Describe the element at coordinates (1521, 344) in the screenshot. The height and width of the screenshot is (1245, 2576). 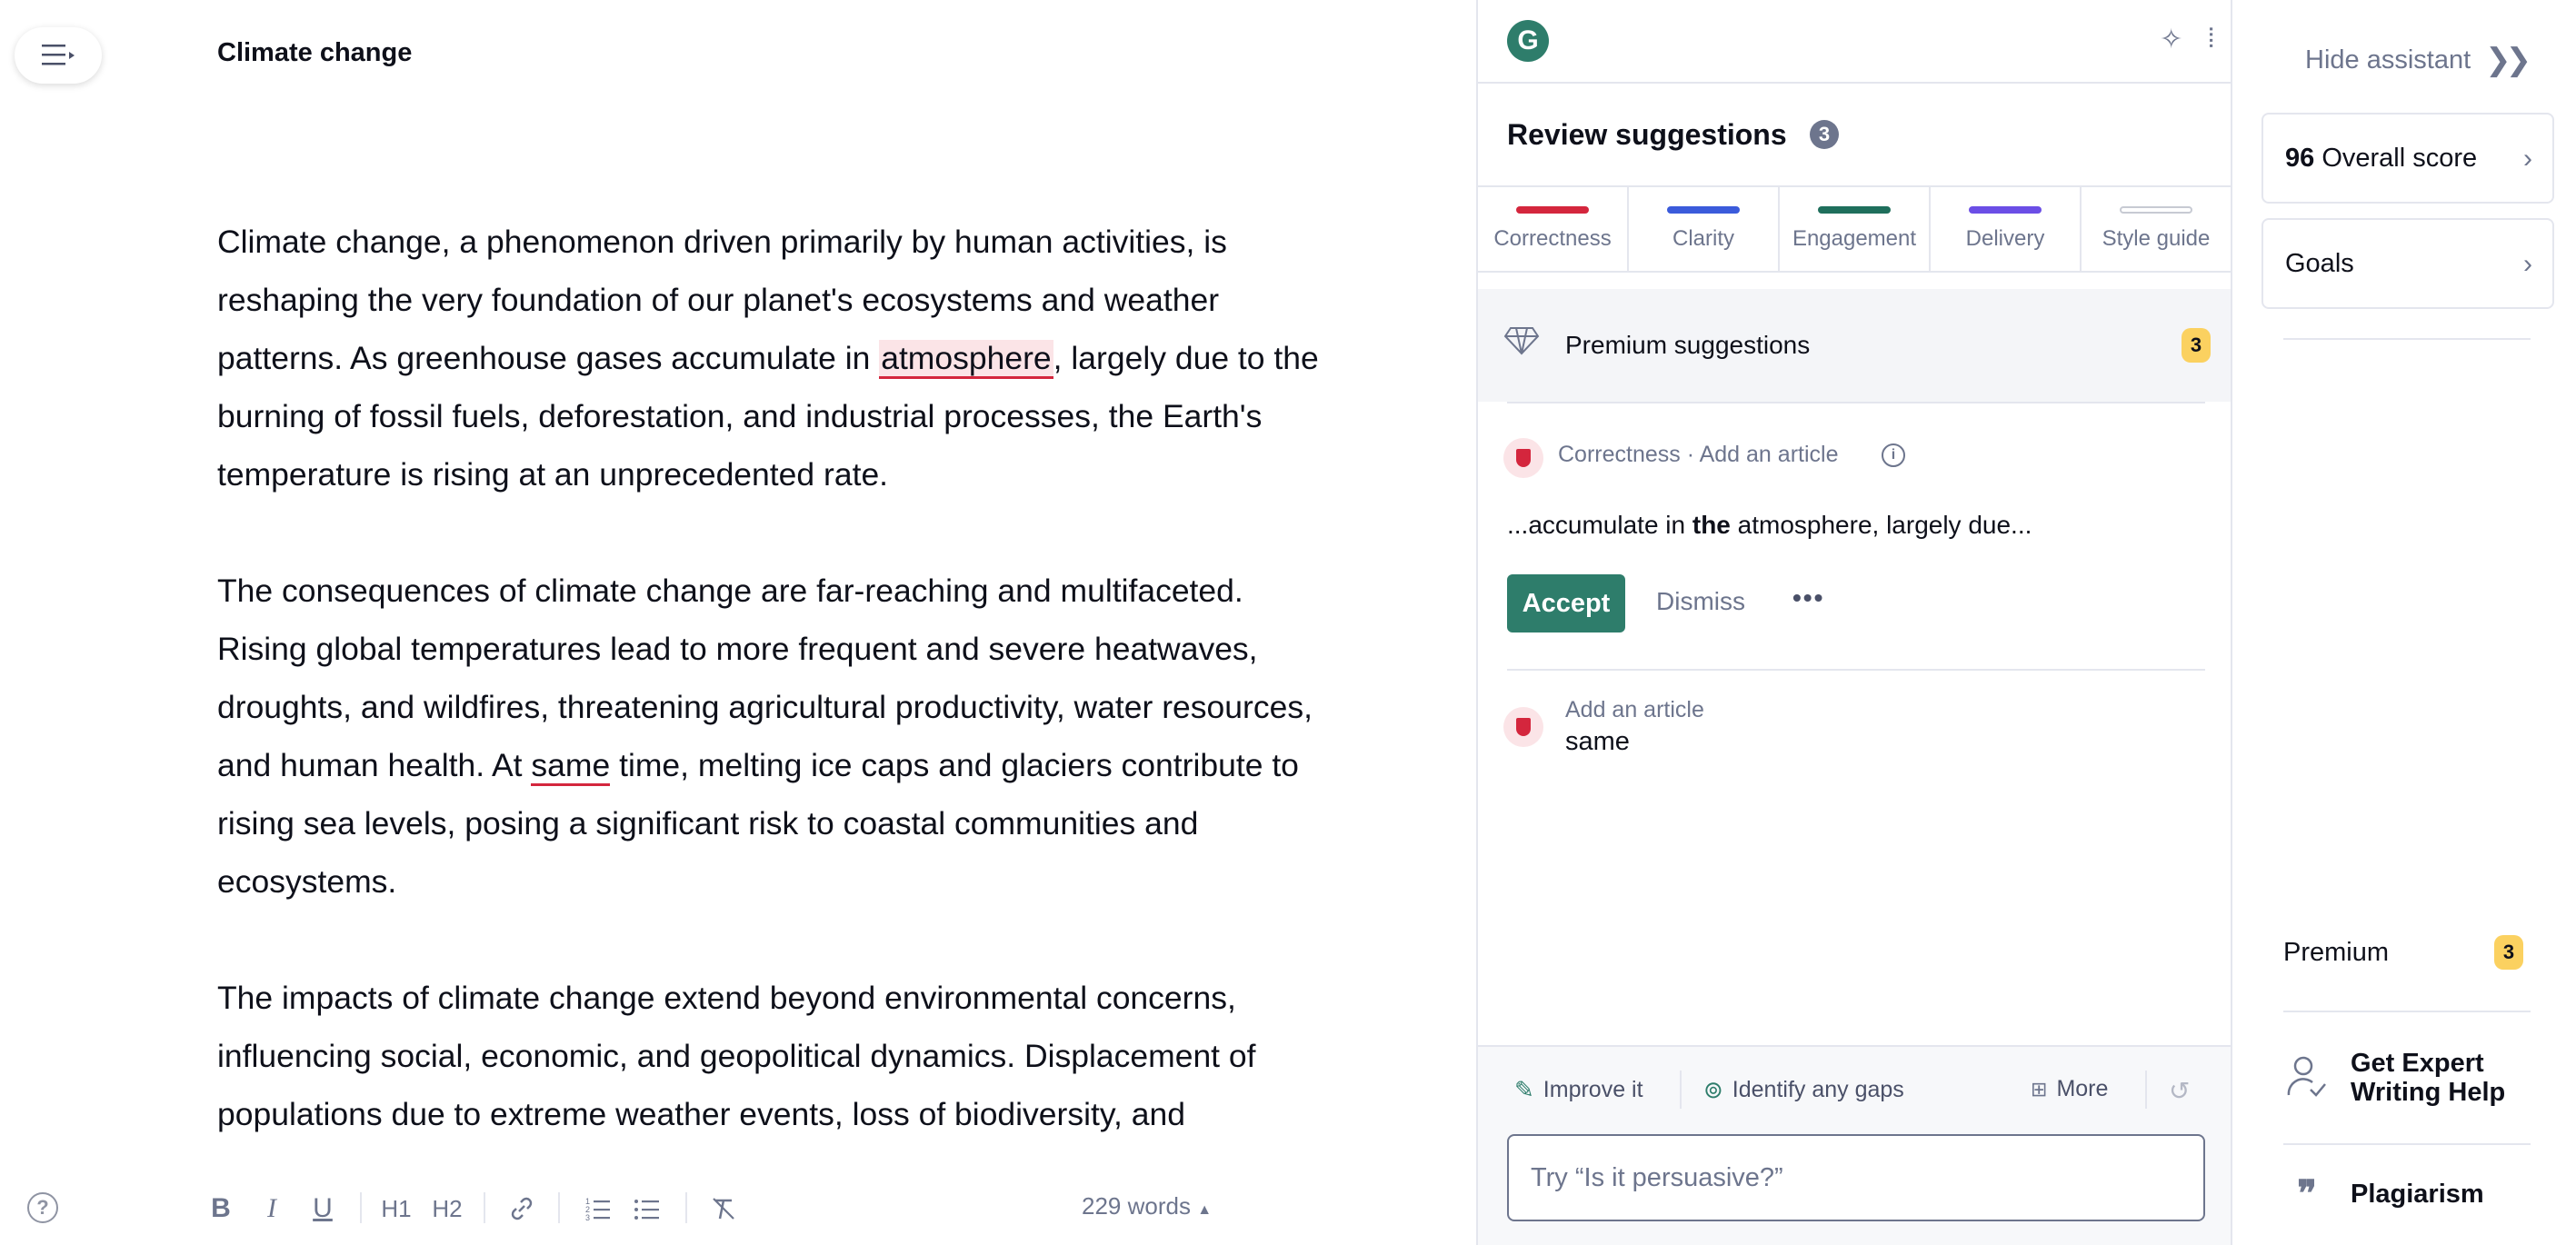
I see `diamond-icon` at that location.